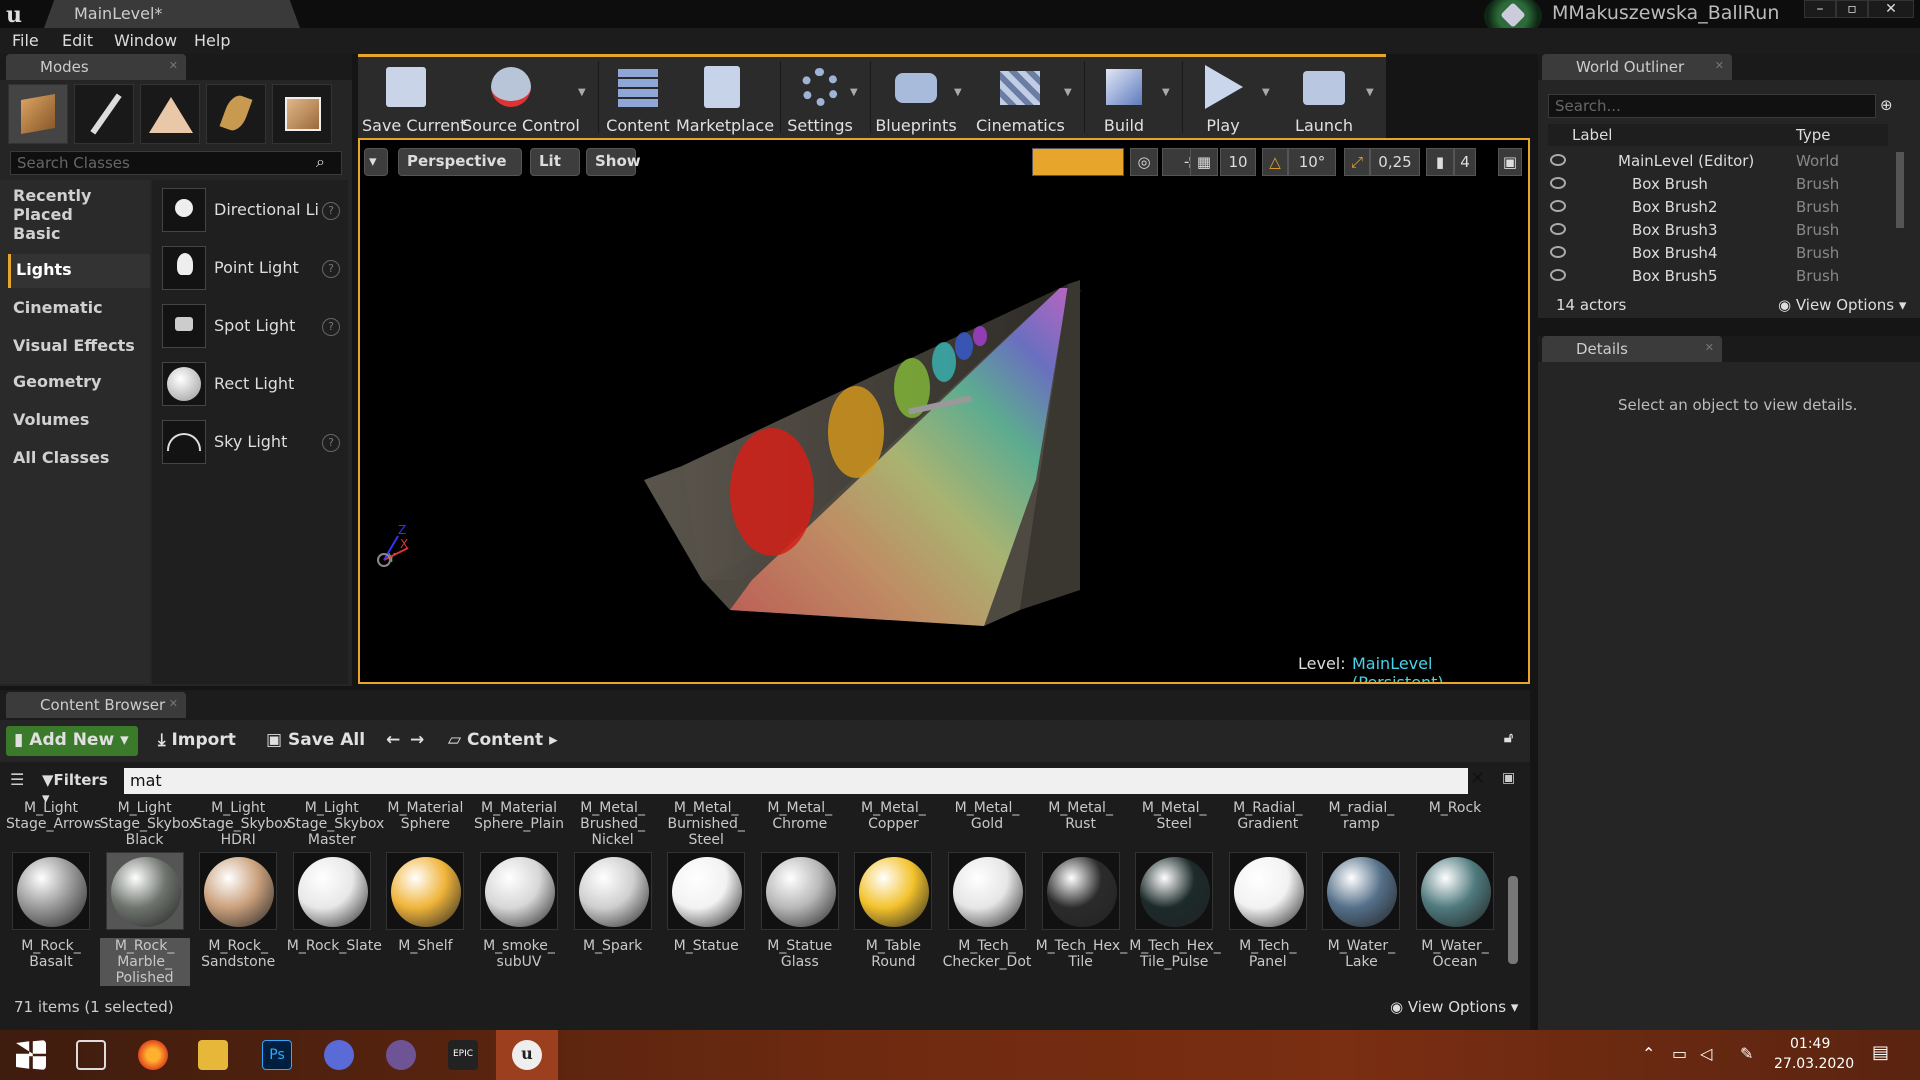 Image resolution: width=1920 pixels, height=1080 pixels. What do you see at coordinates (1510, 162) in the screenshot?
I see `maximize-viewport-icon: ▣` at bounding box center [1510, 162].